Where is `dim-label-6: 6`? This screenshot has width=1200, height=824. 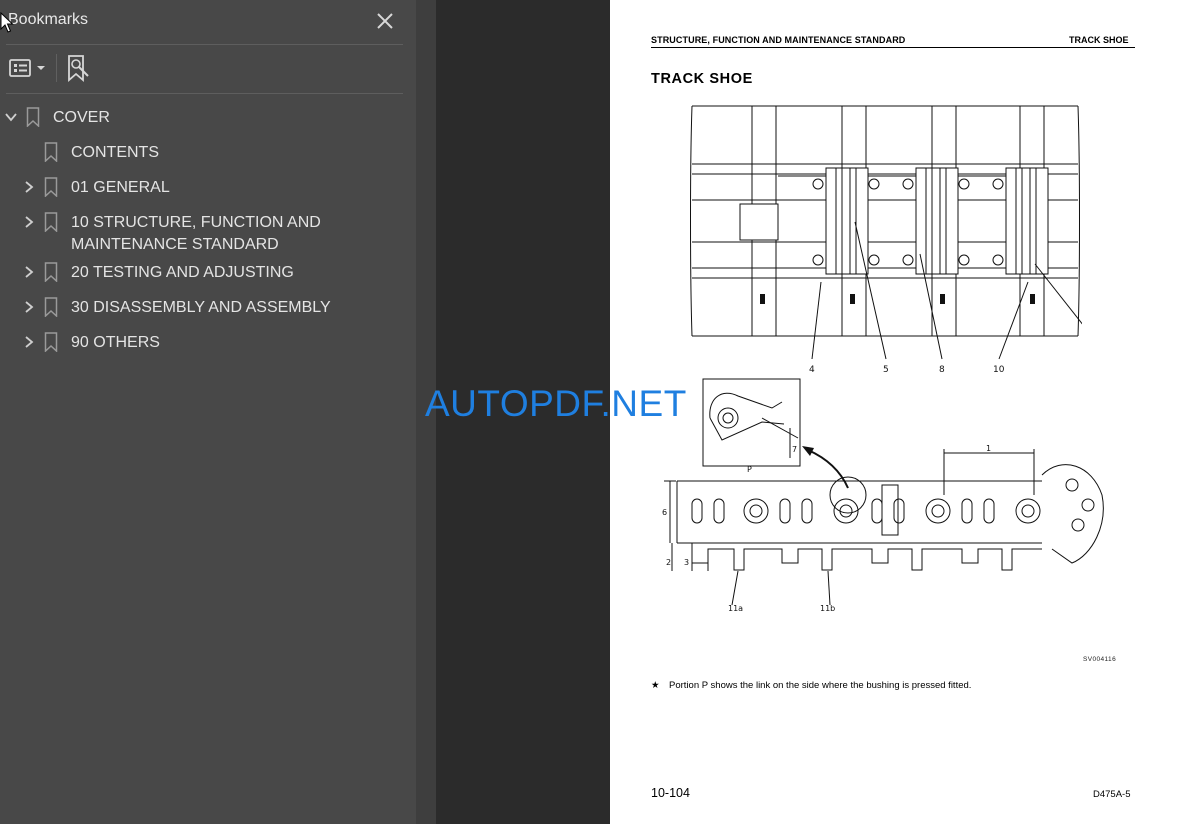 dim-label-6: 6 is located at coordinates (664, 512).